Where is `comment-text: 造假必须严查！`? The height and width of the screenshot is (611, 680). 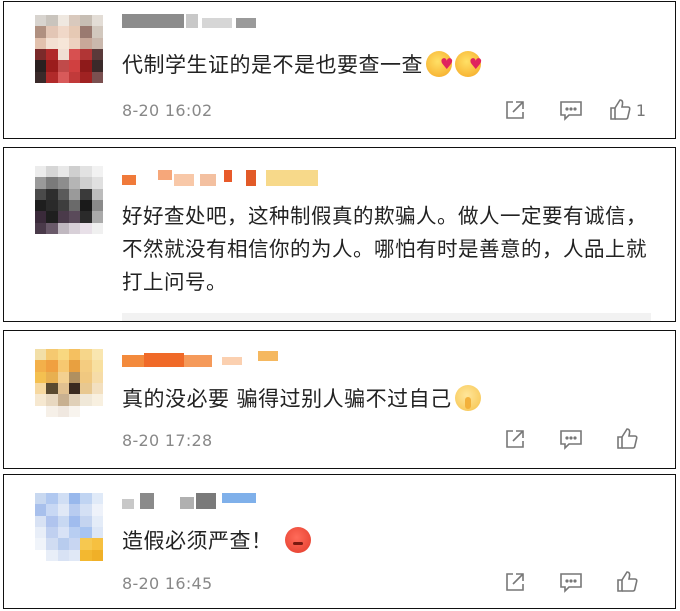 comment-text: 造假必须严查！ is located at coordinates (386, 541).